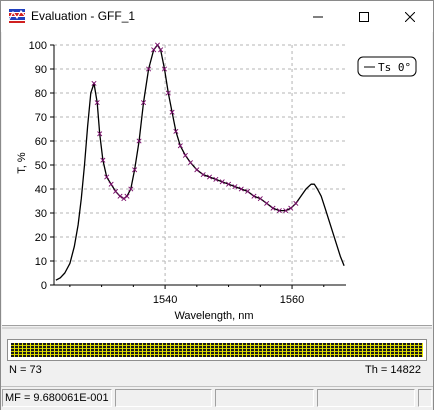 This screenshot has width=434, height=410. Describe the element at coordinates (17, 16) in the screenshot. I see `app-icon` at that location.